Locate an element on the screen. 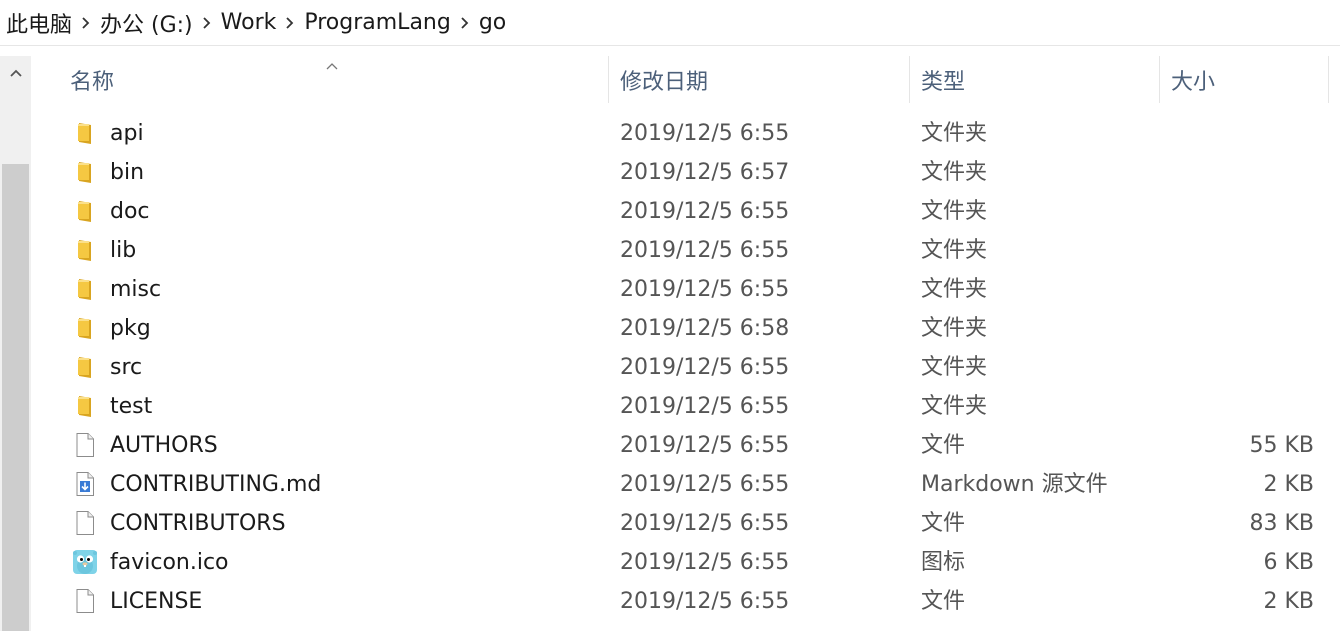 The height and width of the screenshot is (631, 1340). breadcrumb-this-pc: 此电脑 is located at coordinates (39, 23).